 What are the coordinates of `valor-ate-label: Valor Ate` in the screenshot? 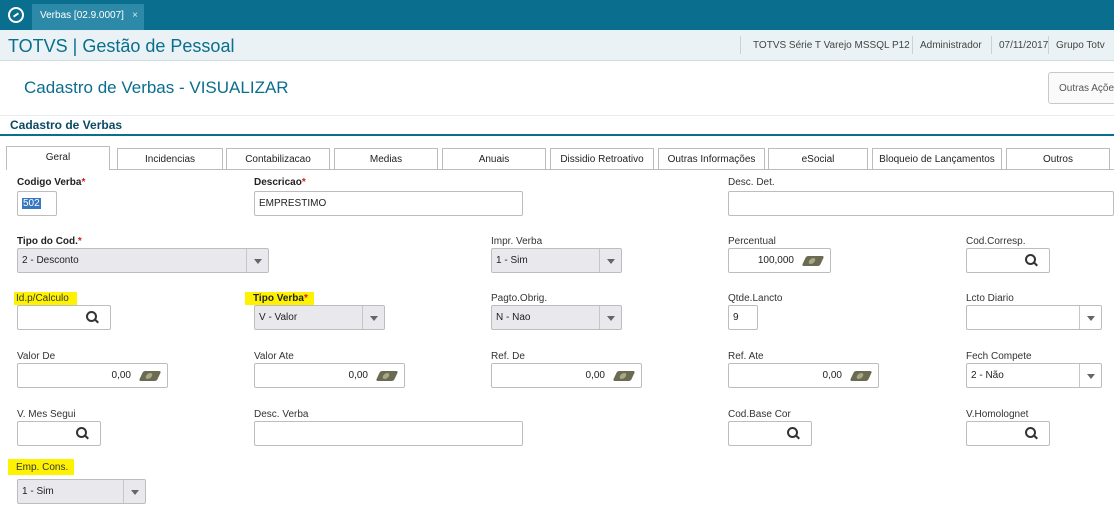 It's located at (274, 356).